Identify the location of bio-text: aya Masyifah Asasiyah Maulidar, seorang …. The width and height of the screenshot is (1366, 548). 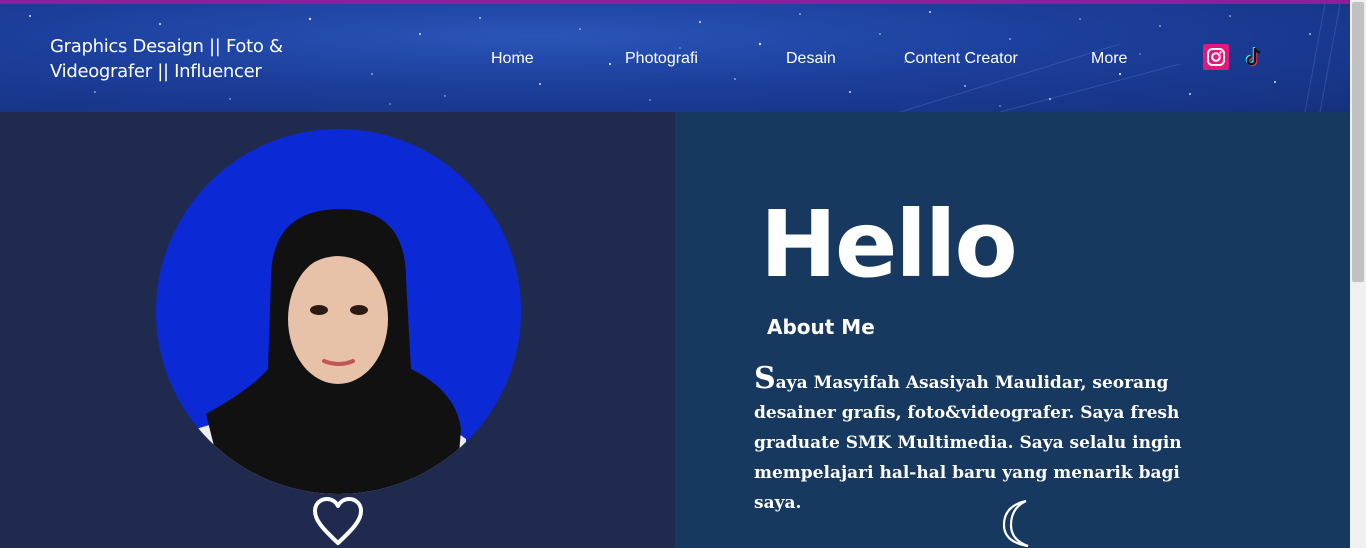
(968, 443).